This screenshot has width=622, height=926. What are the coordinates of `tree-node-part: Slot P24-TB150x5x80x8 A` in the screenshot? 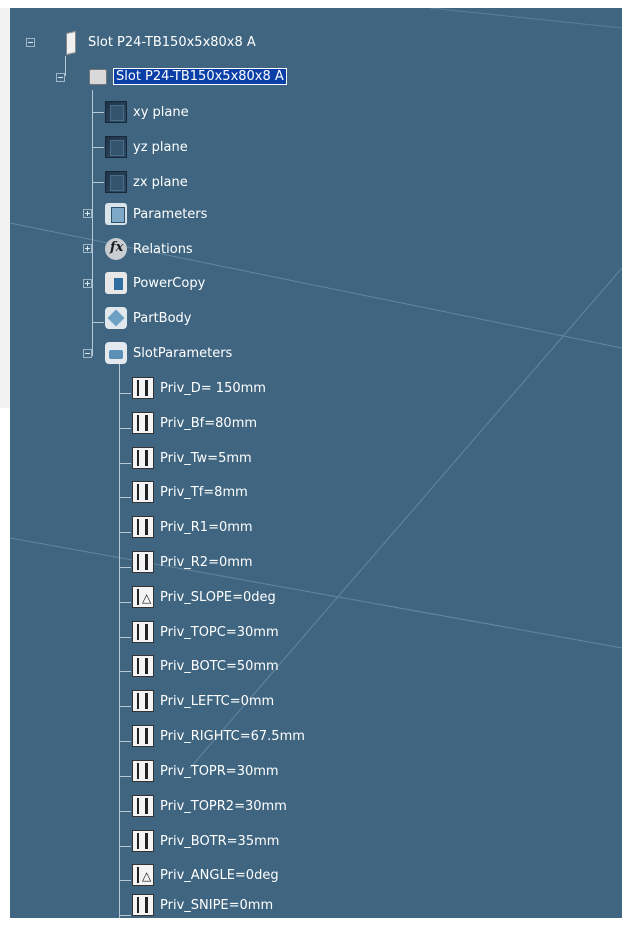 It's located at (186, 76).